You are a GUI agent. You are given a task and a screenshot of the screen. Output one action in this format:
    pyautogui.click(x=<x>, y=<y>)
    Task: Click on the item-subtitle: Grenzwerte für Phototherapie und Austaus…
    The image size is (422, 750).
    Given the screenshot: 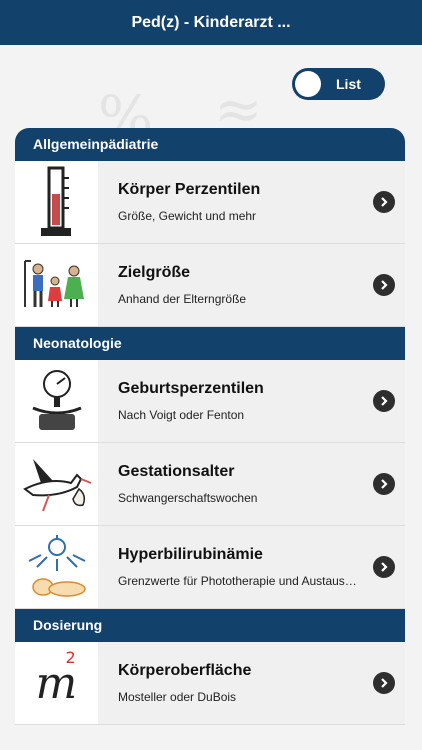 What is the action you would take?
    pyautogui.click(x=237, y=581)
    